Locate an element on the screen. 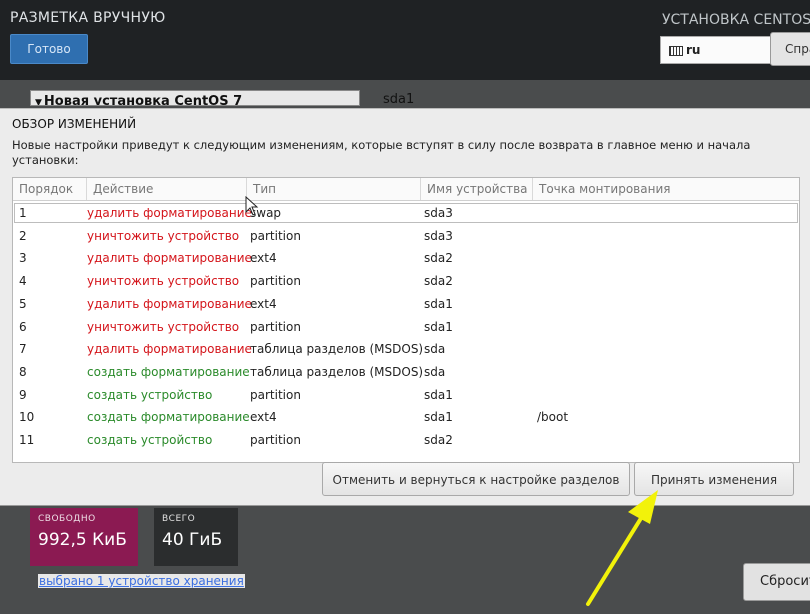 This screenshot has height=614, width=810. dialog-title: ОБЗОР ИЗМЕНЕНИЙ is located at coordinates (74, 124).